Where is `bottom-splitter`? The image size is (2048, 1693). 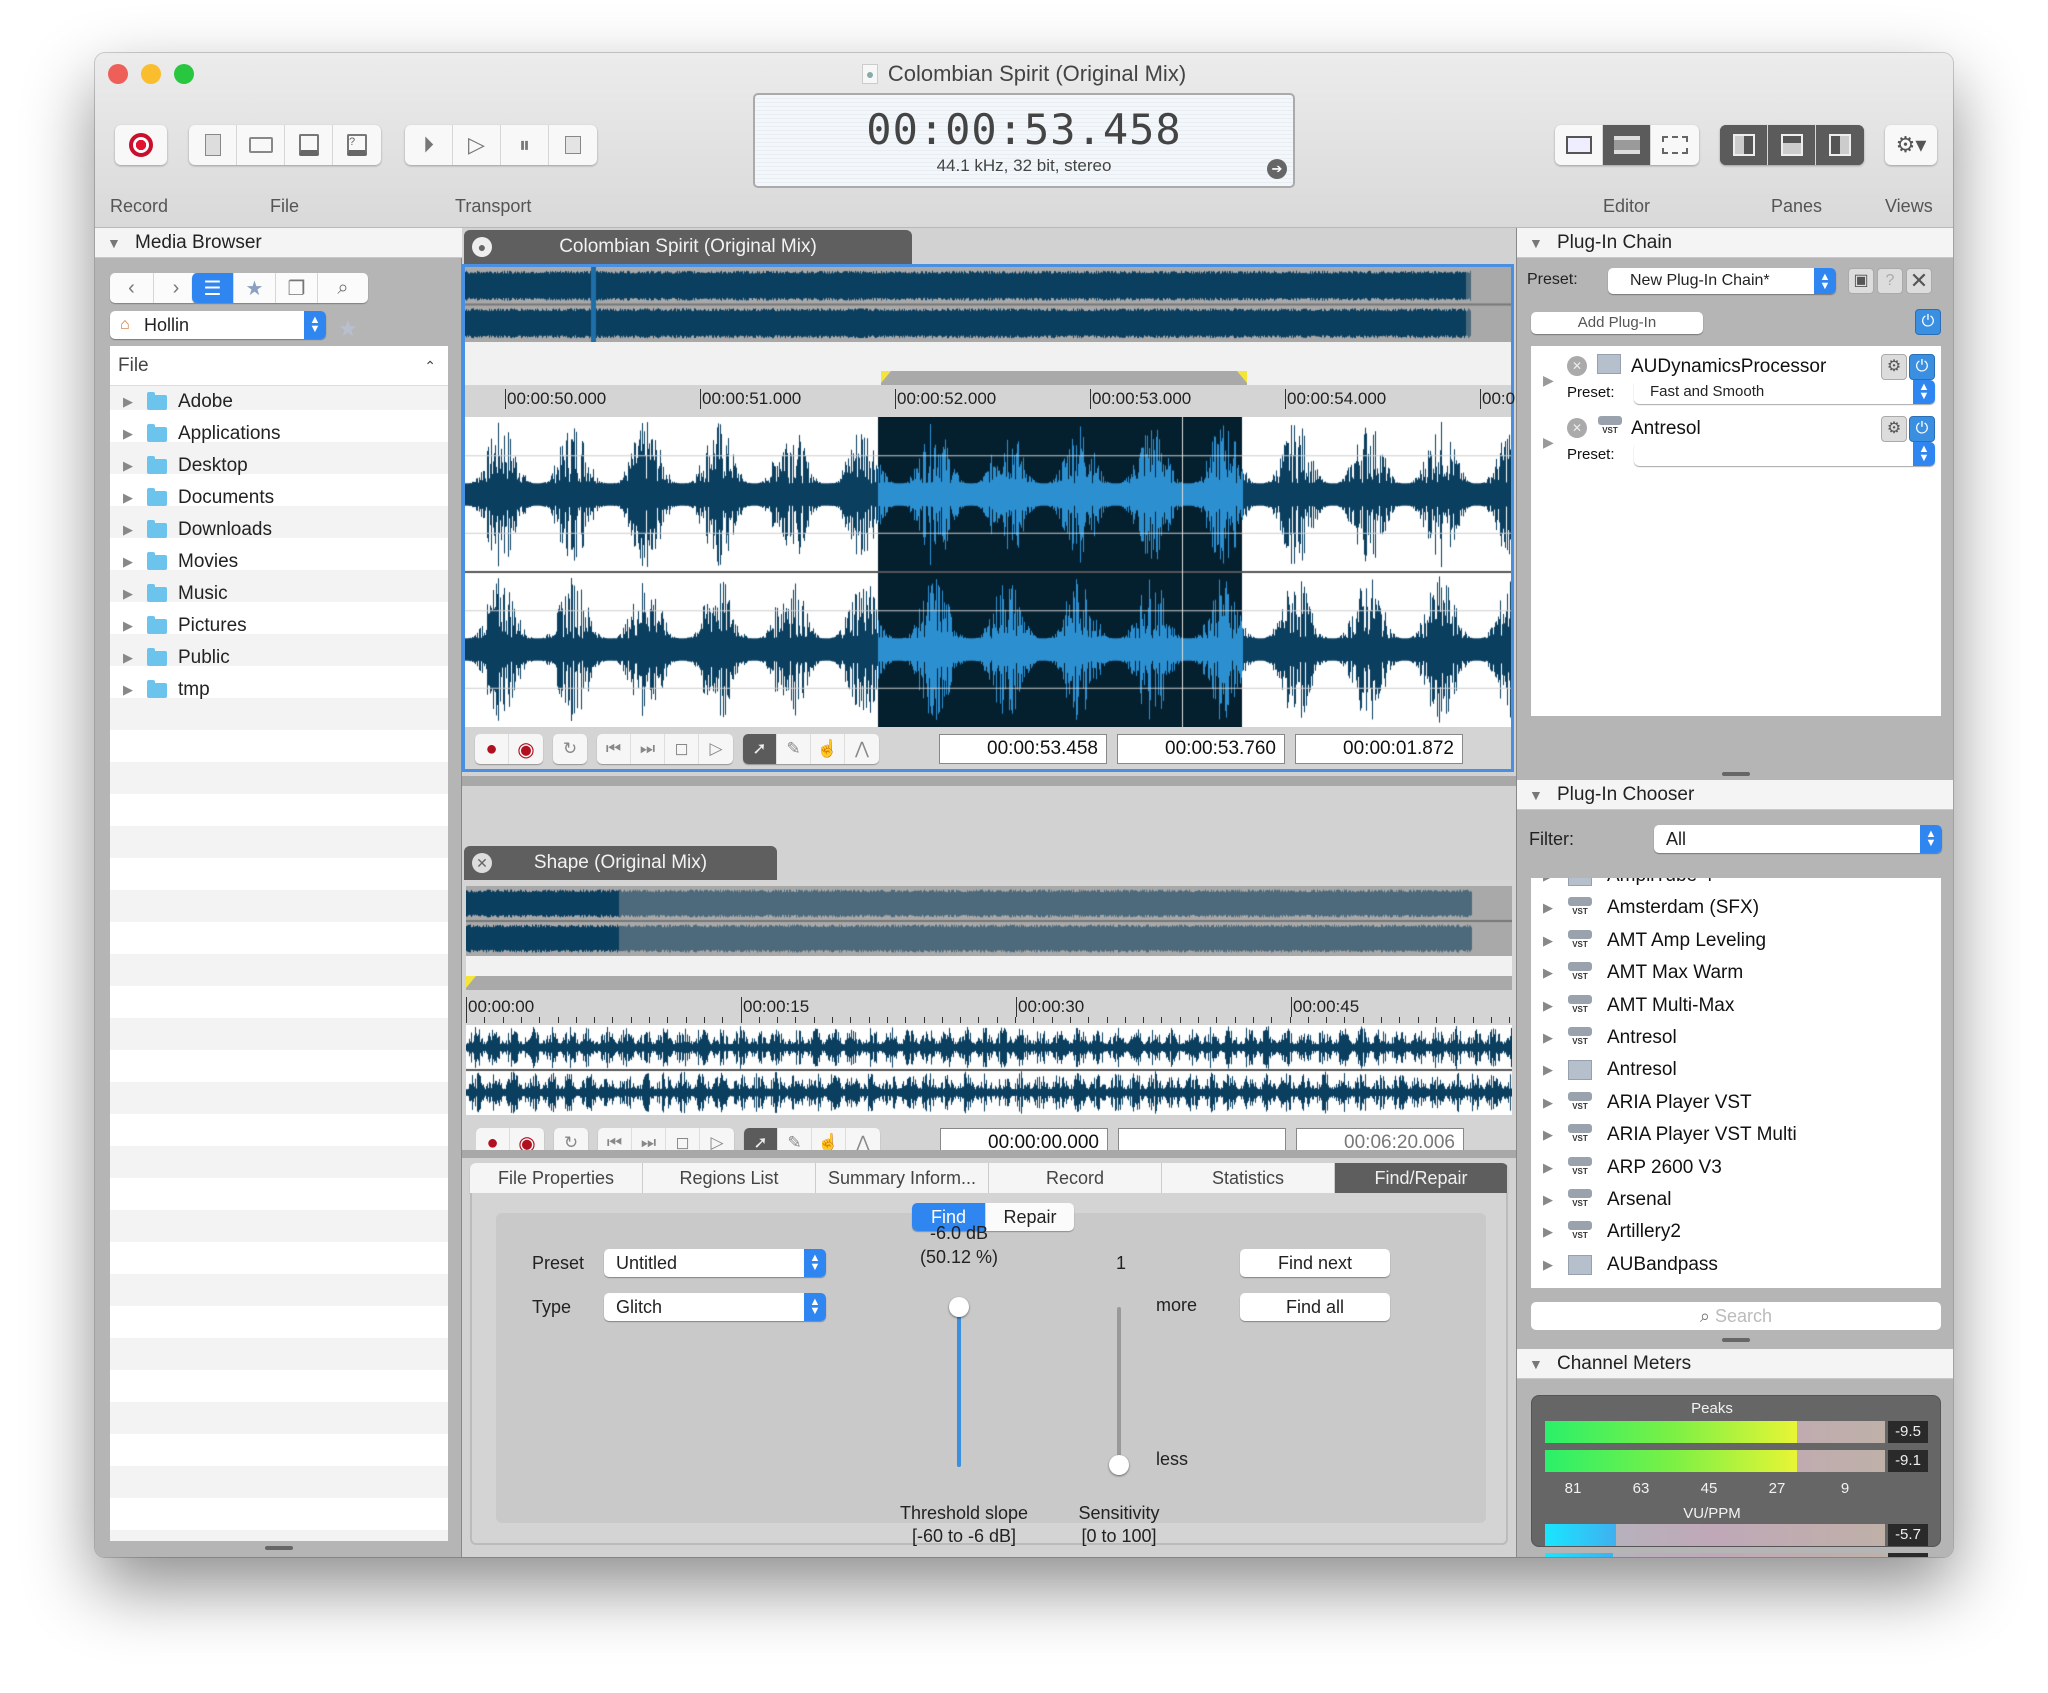
bottom-splitter is located at coordinates (989, 1154).